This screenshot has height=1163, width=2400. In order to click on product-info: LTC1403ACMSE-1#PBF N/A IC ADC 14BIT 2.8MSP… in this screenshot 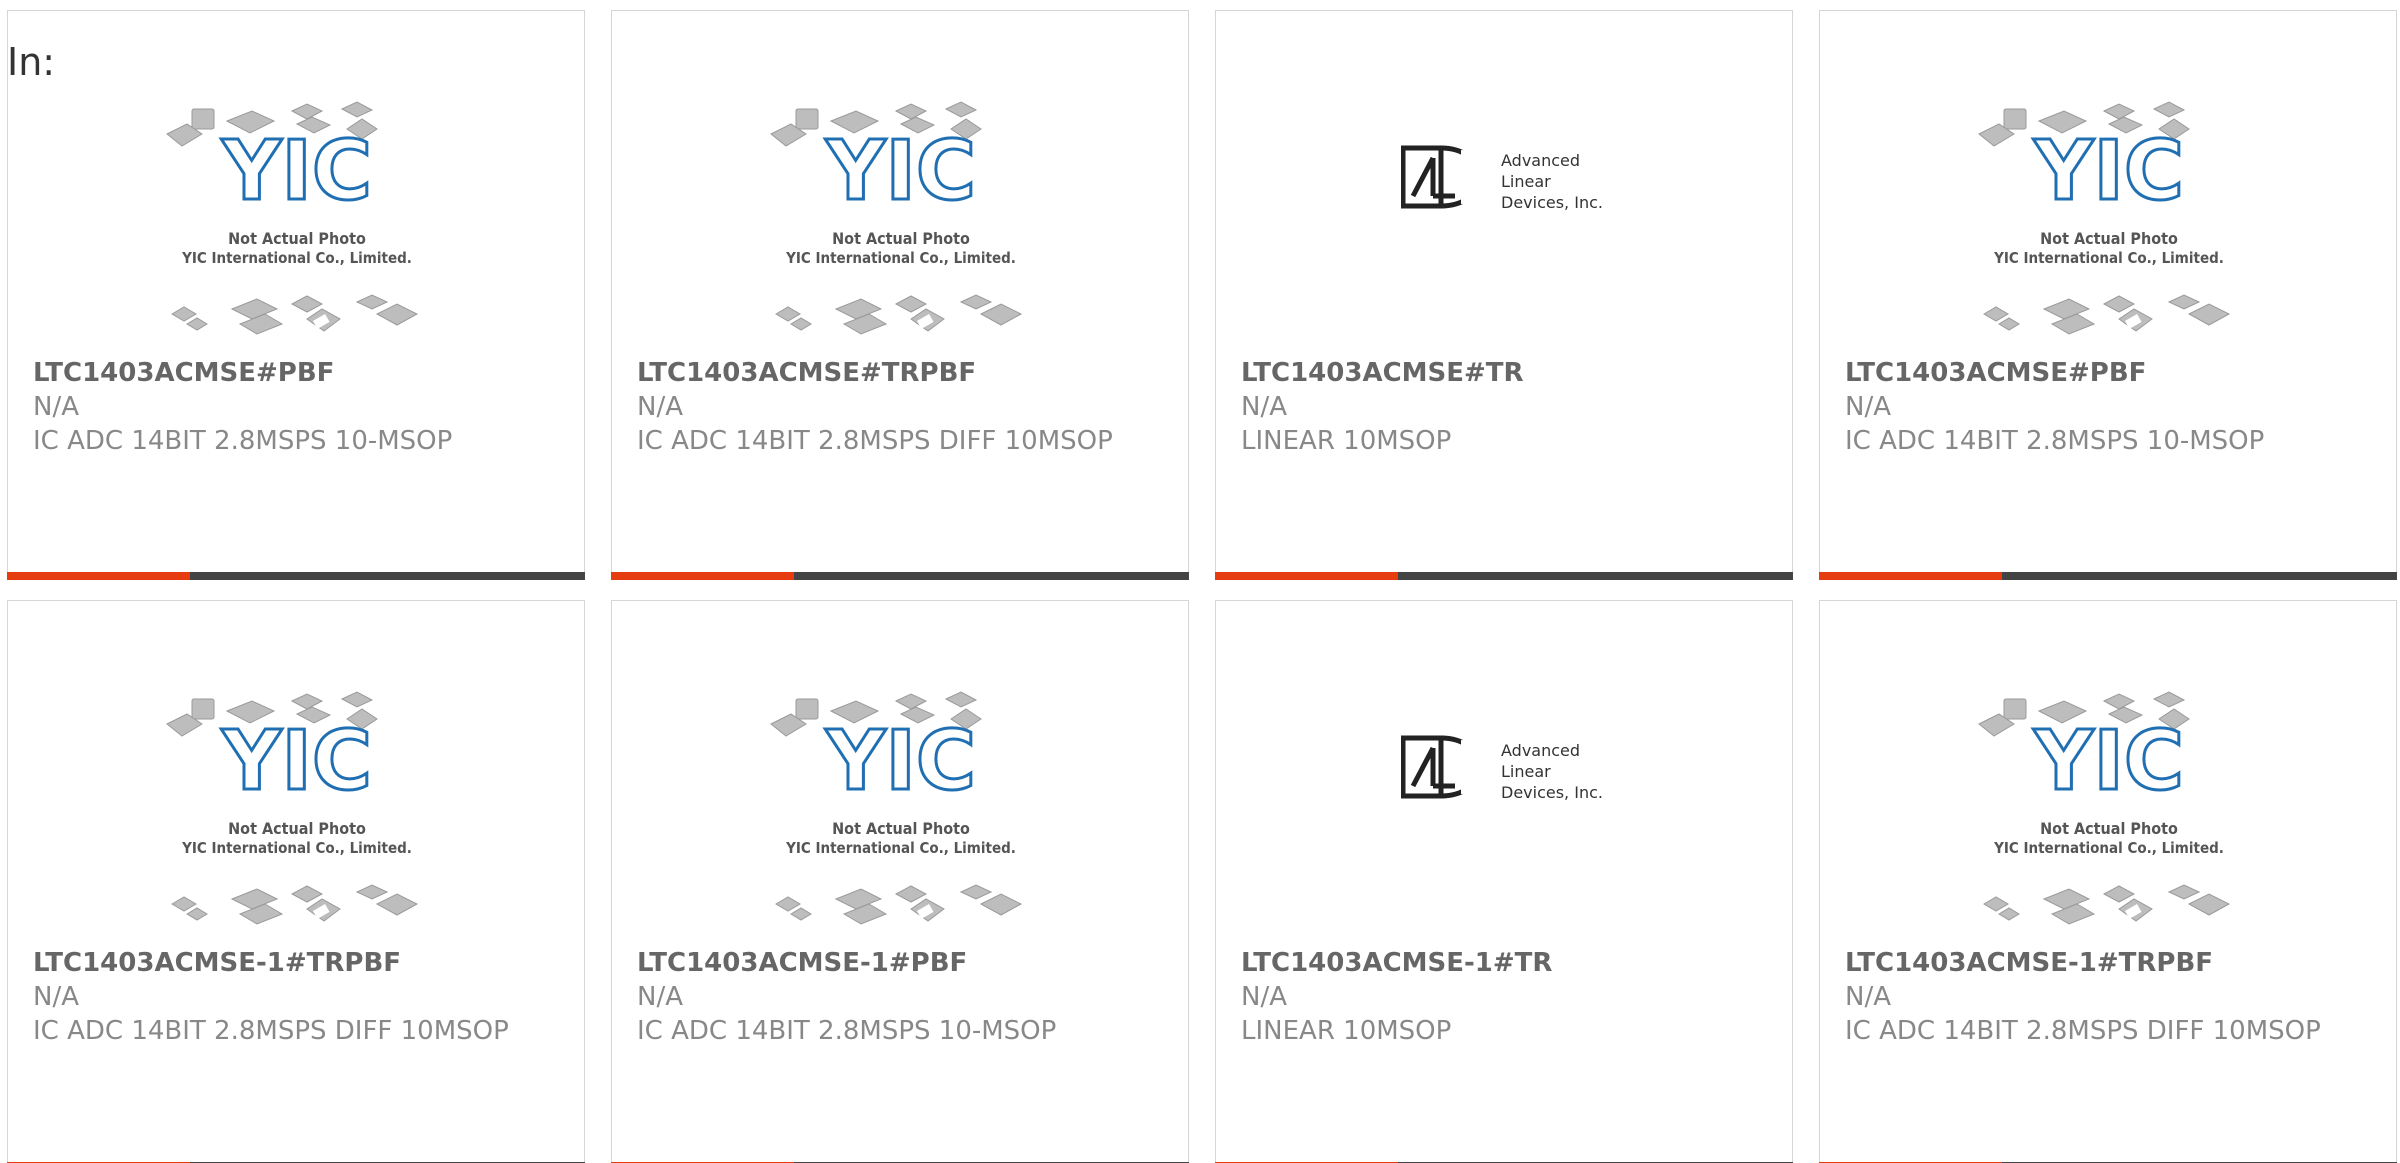, I will do `click(902, 997)`.